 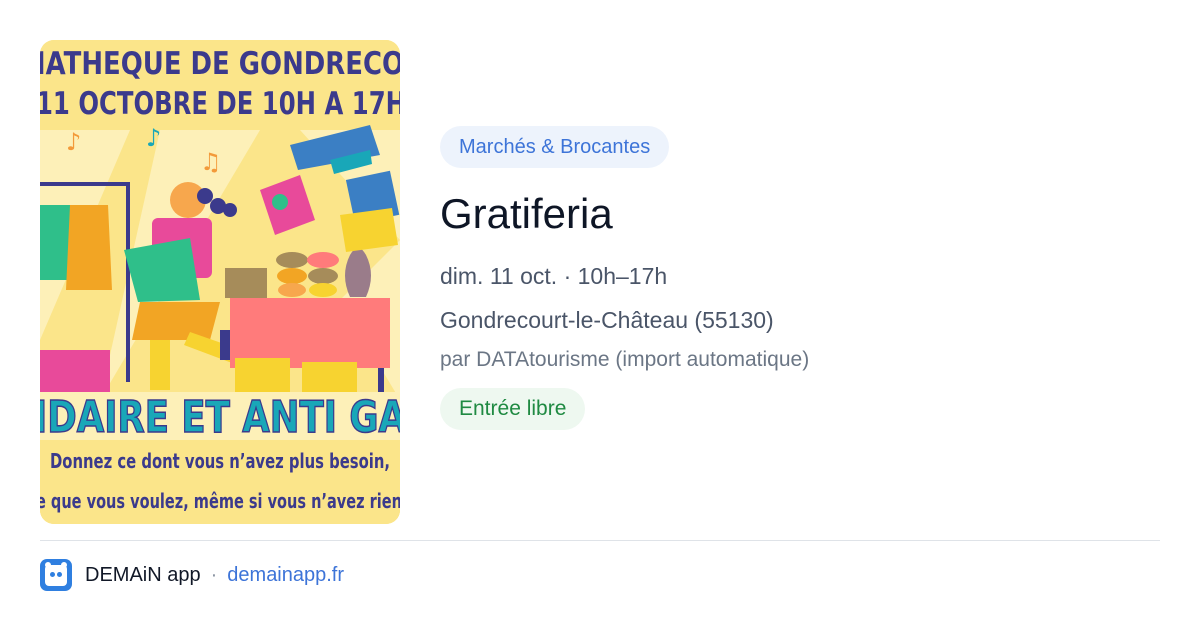 I want to click on footer: DEMAiN app · demainapp.fr, so click(x=192, y=575).